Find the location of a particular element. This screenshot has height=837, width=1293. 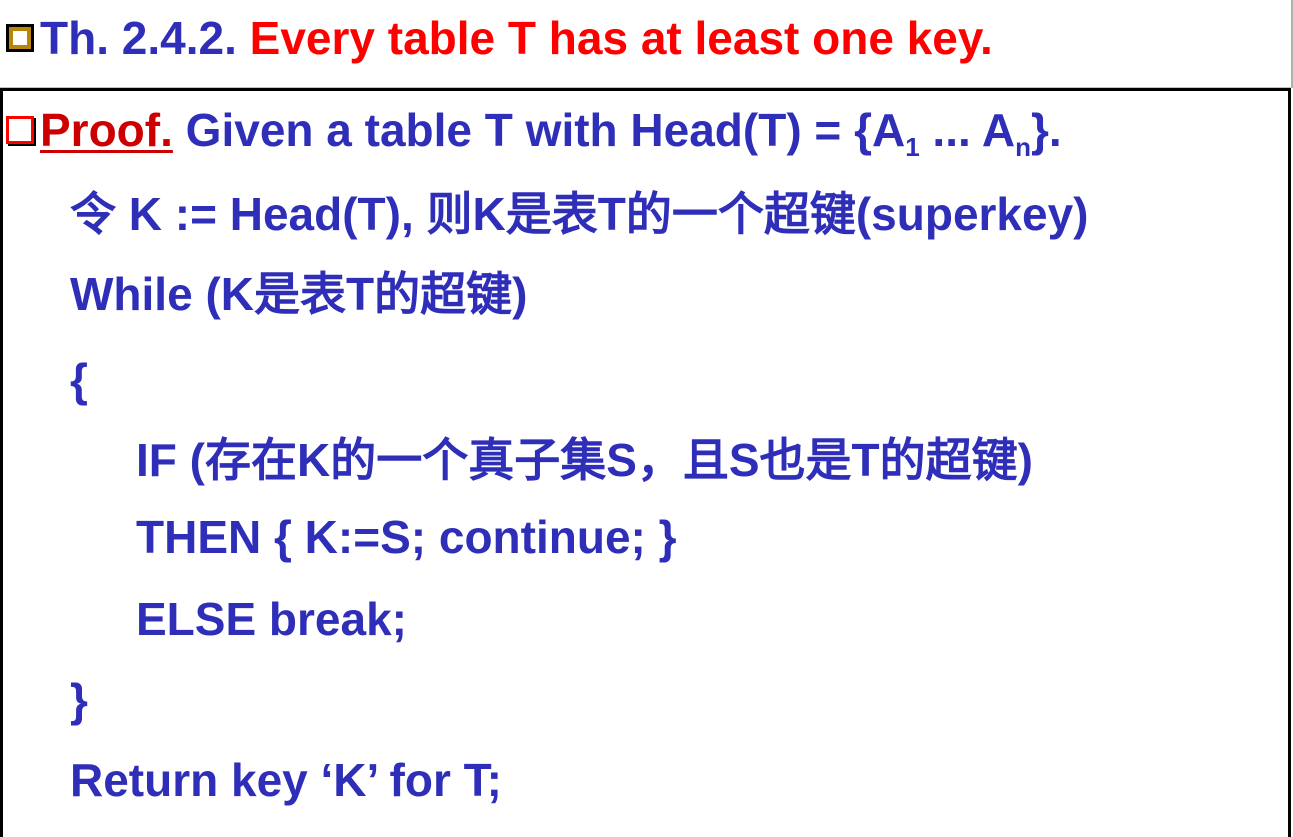

proof-line-init: 令 K := Head(T), 则K是表T的一个超键(superkey) is located at coordinates (579, 214).